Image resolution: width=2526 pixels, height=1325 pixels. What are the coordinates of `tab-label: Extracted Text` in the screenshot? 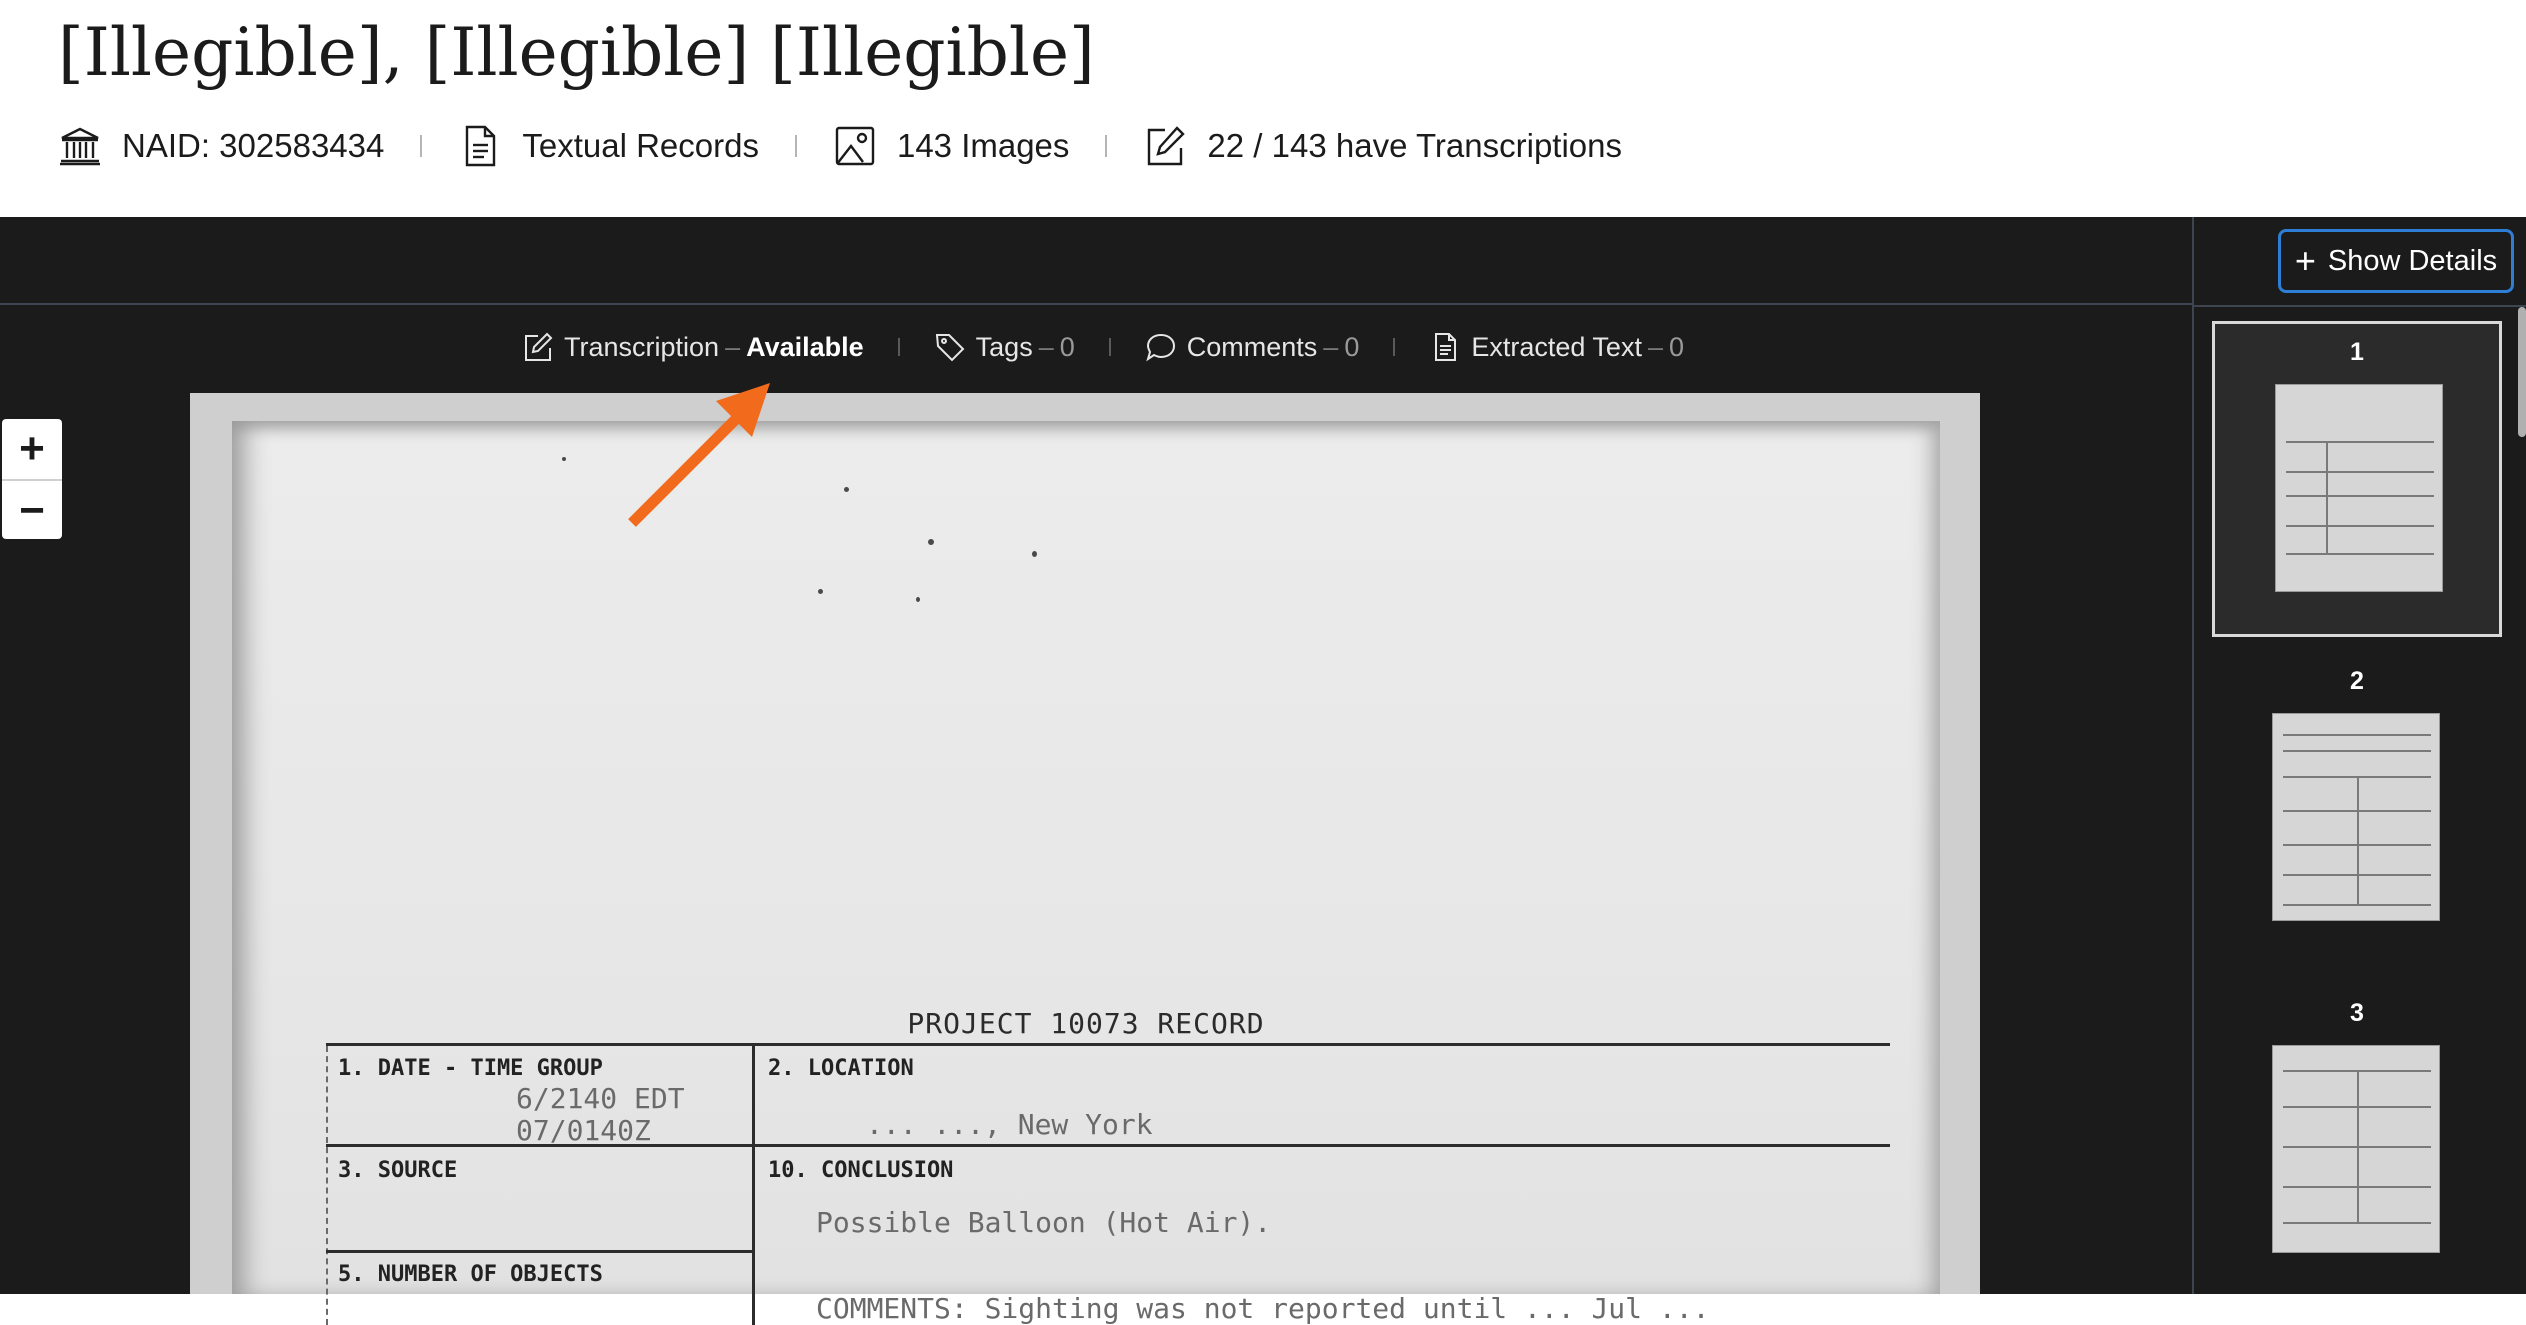 It's located at (1556, 346).